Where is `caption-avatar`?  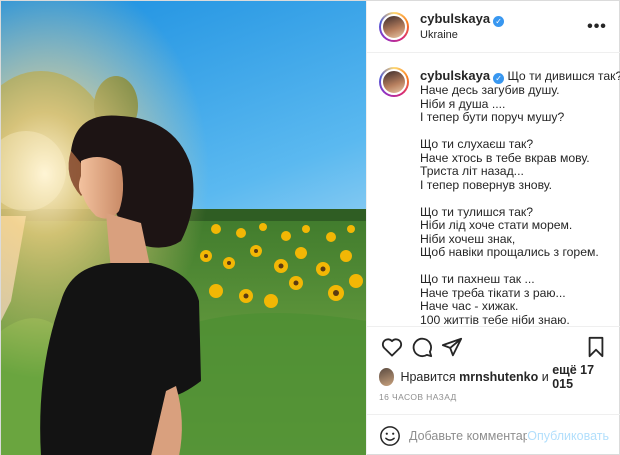
caption-avatar is located at coordinates (394, 82).